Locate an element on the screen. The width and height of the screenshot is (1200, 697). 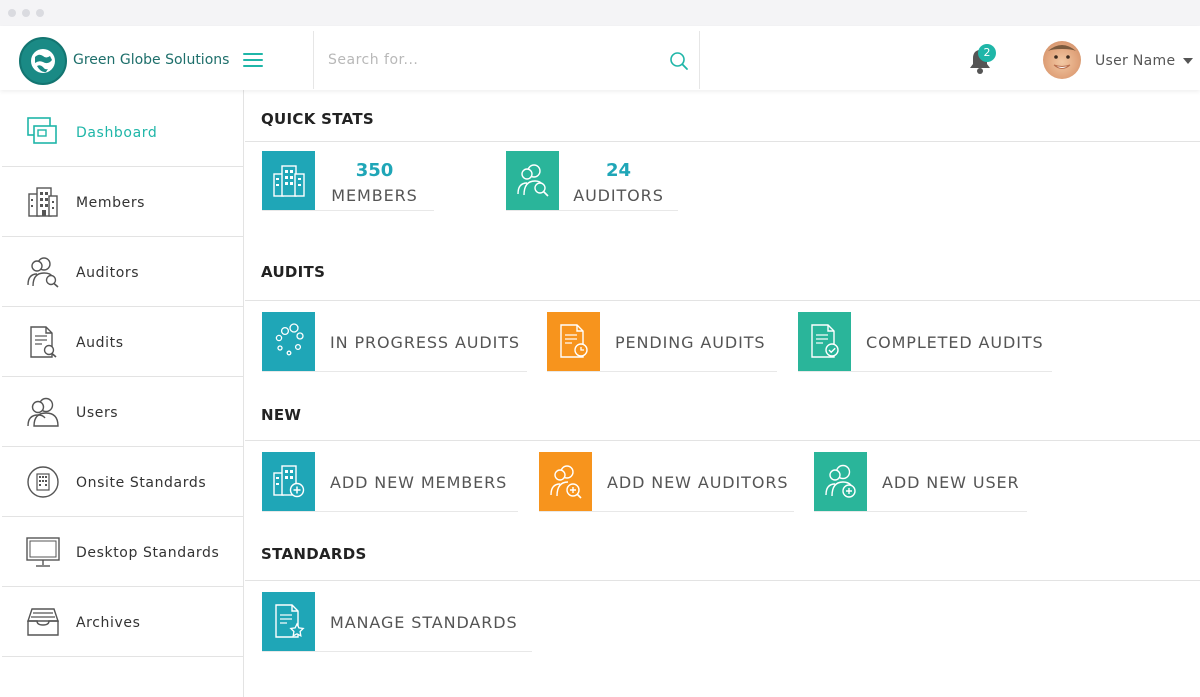
section-title-audits: AUDITS is located at coordinates (293, 272).